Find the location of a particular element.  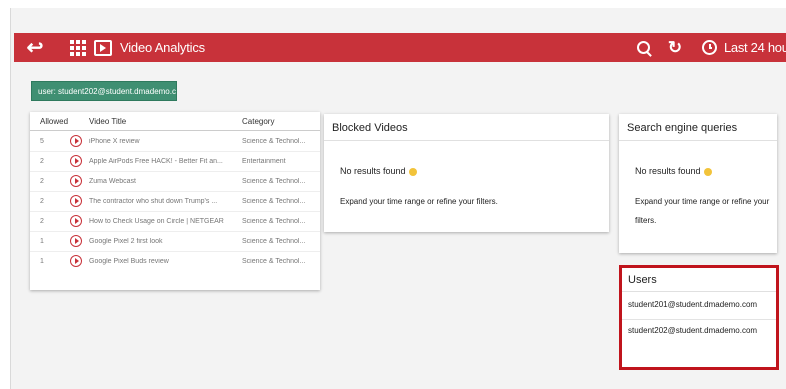

card-title: Search engine queries is located at coordinates (682, 128).